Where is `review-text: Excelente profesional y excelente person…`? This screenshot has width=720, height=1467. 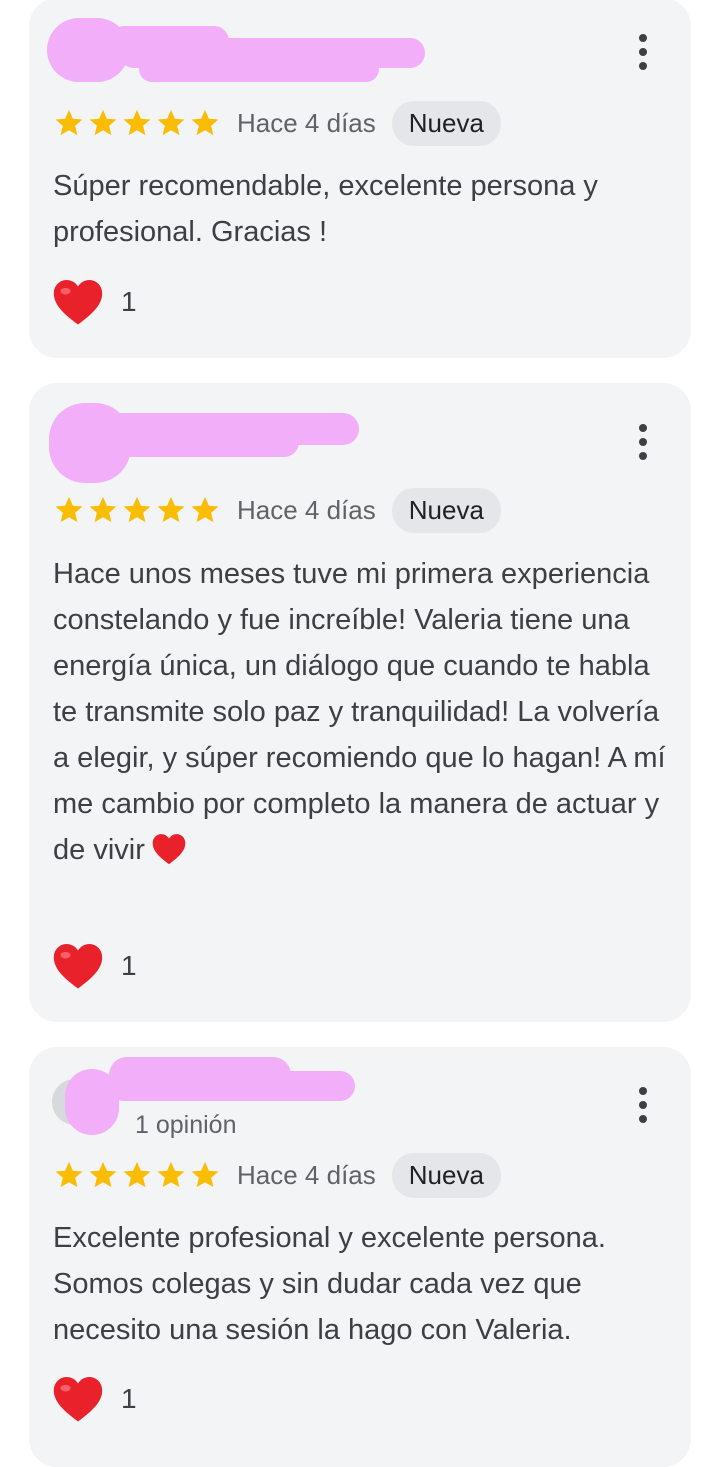 review-text: Excelente profesional y excelente person… is located at coordinates (329, 1284).